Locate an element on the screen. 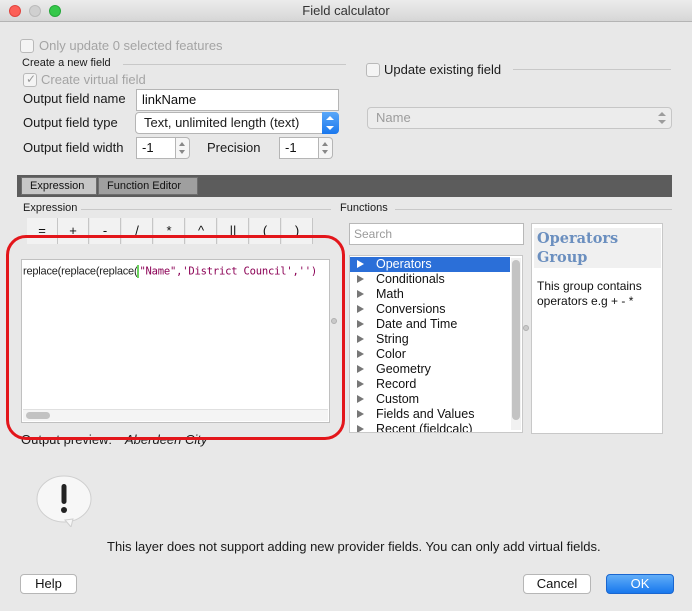 The height and width of the screenshot is (611, 692). function-group-label: String is located at coordinates (392, 339).